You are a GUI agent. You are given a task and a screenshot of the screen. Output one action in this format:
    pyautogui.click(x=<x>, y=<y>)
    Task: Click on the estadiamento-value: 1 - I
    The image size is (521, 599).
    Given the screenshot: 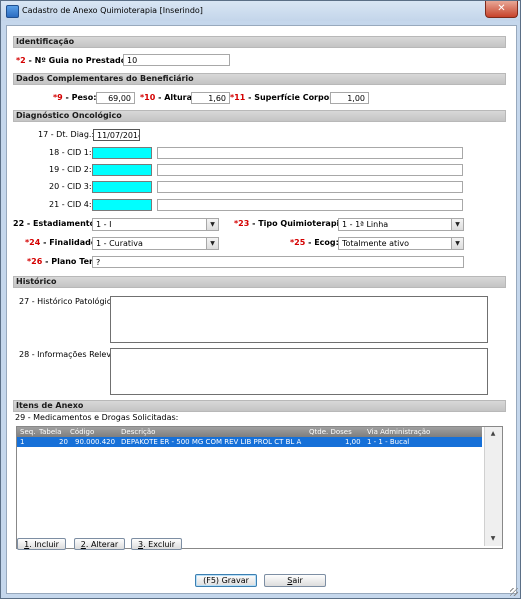 What is the action you would take?
    pyautogui.click(x=104, y=224)
    